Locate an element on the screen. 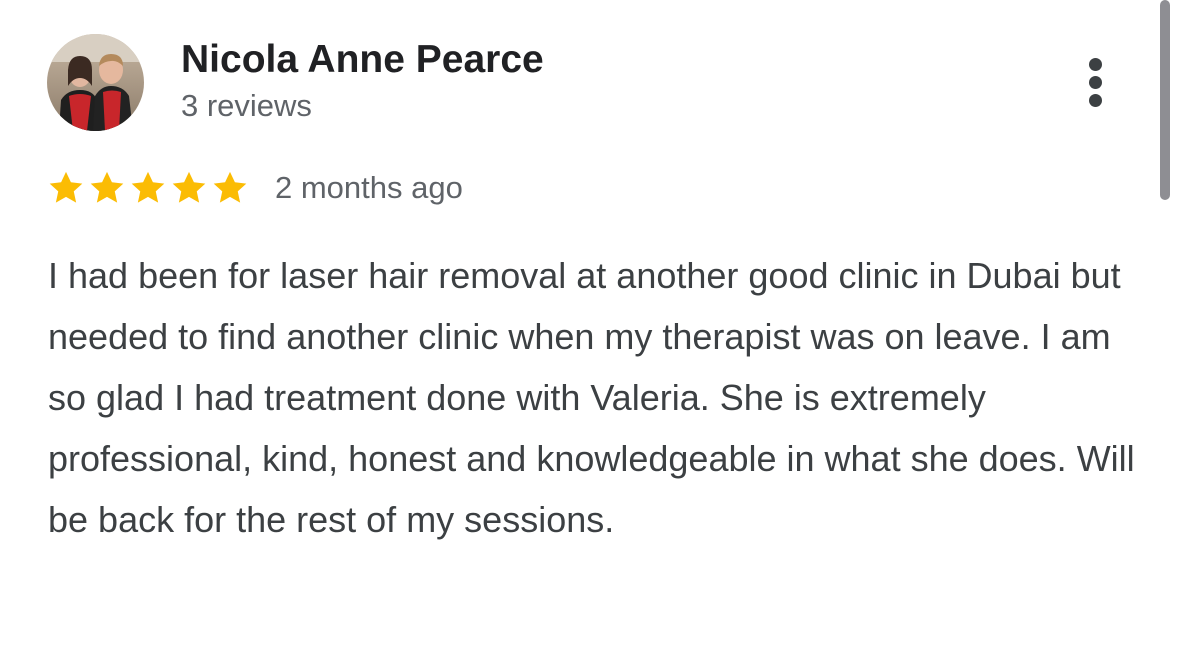 This screenshot has width=1179, height=648. review-count: 3 reviews is located at coordinates (246, 106).